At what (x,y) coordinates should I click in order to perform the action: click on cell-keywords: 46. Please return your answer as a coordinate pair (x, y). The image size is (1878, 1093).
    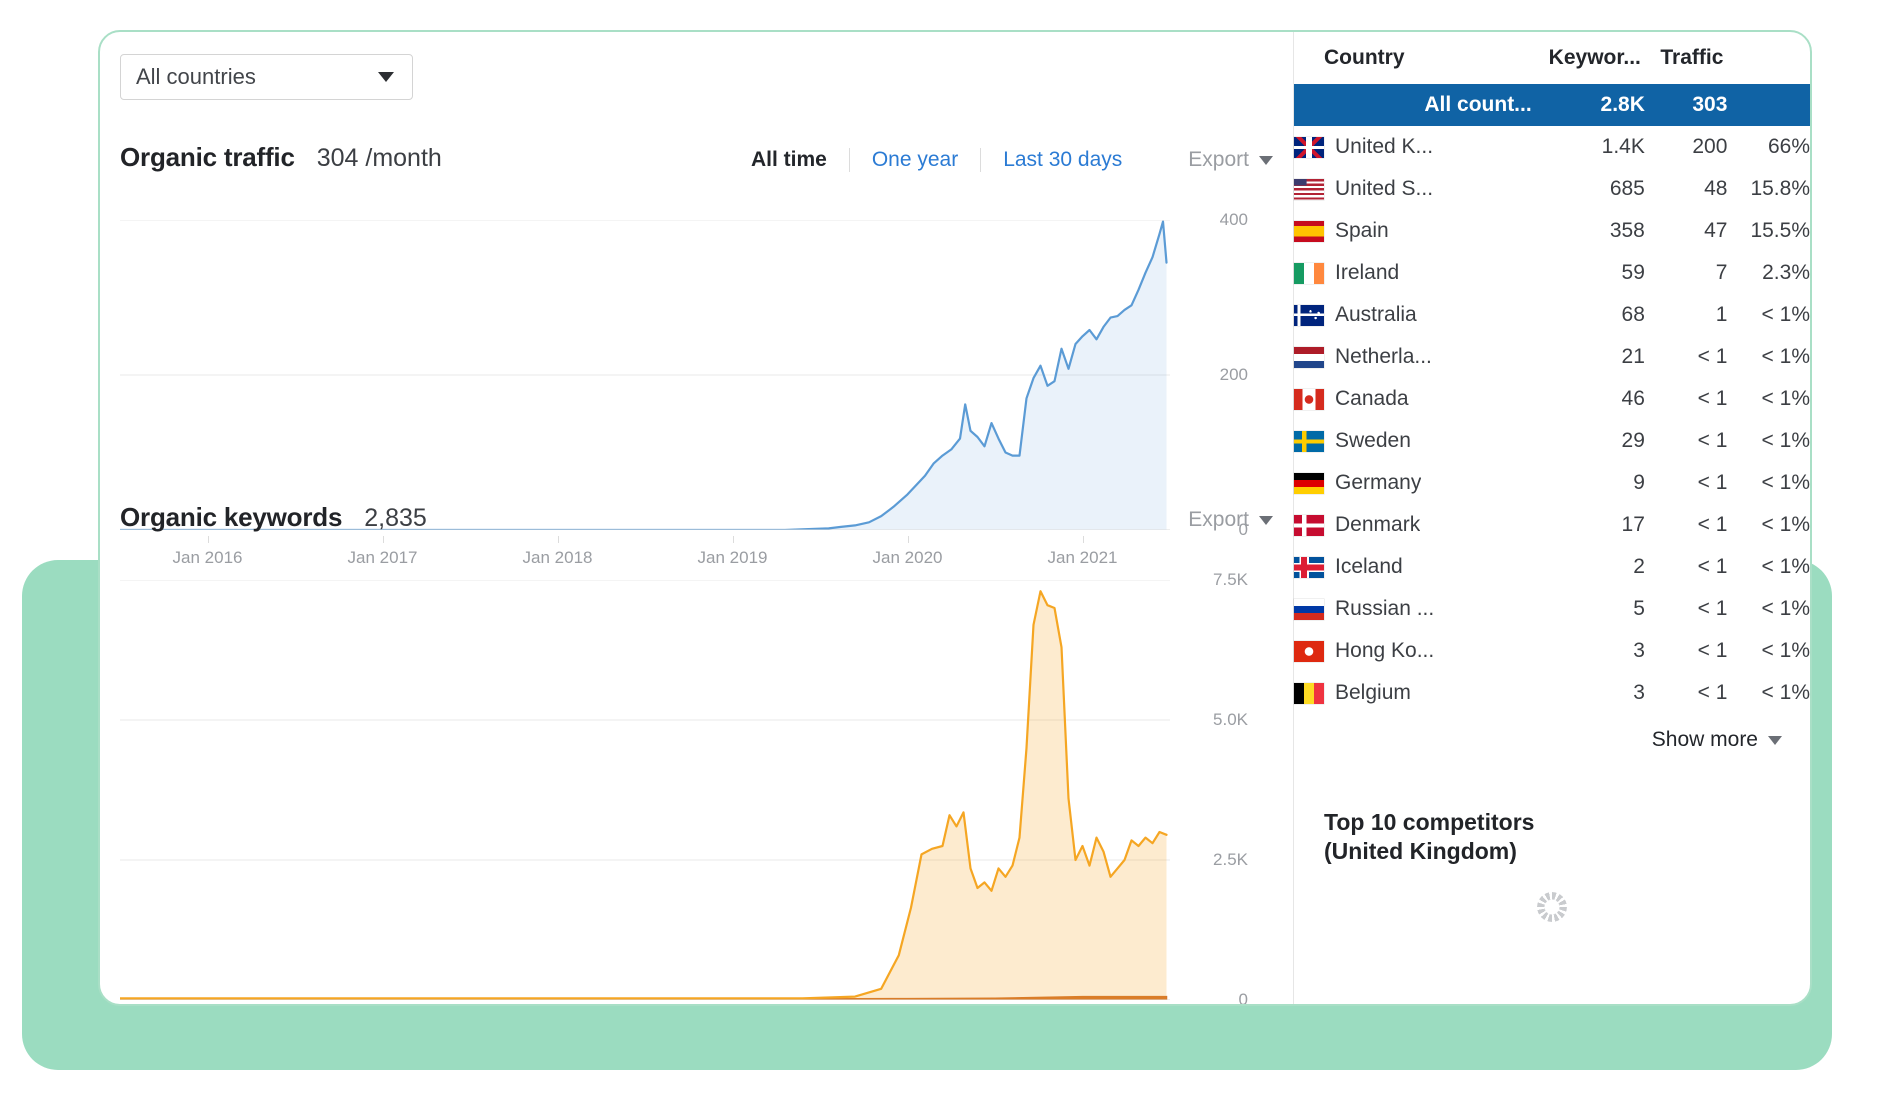
    Looking at the image, I should click on (1633, 398).